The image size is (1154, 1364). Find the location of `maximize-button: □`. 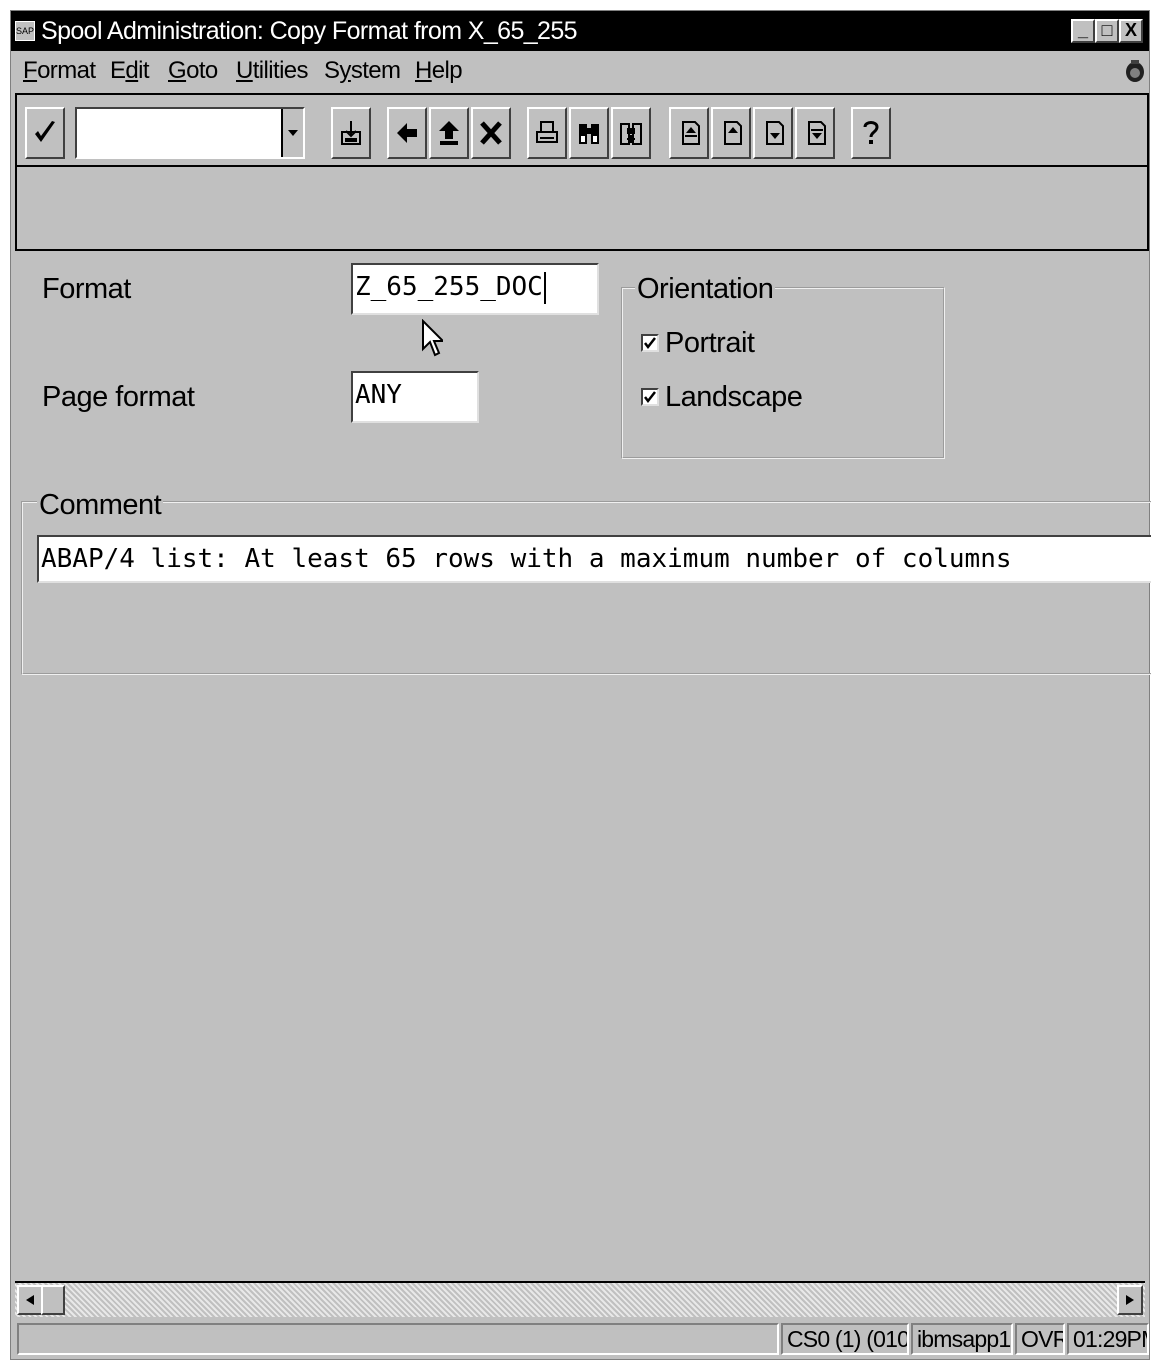

maximize-button: □ is located at coordinates (1107, 31).